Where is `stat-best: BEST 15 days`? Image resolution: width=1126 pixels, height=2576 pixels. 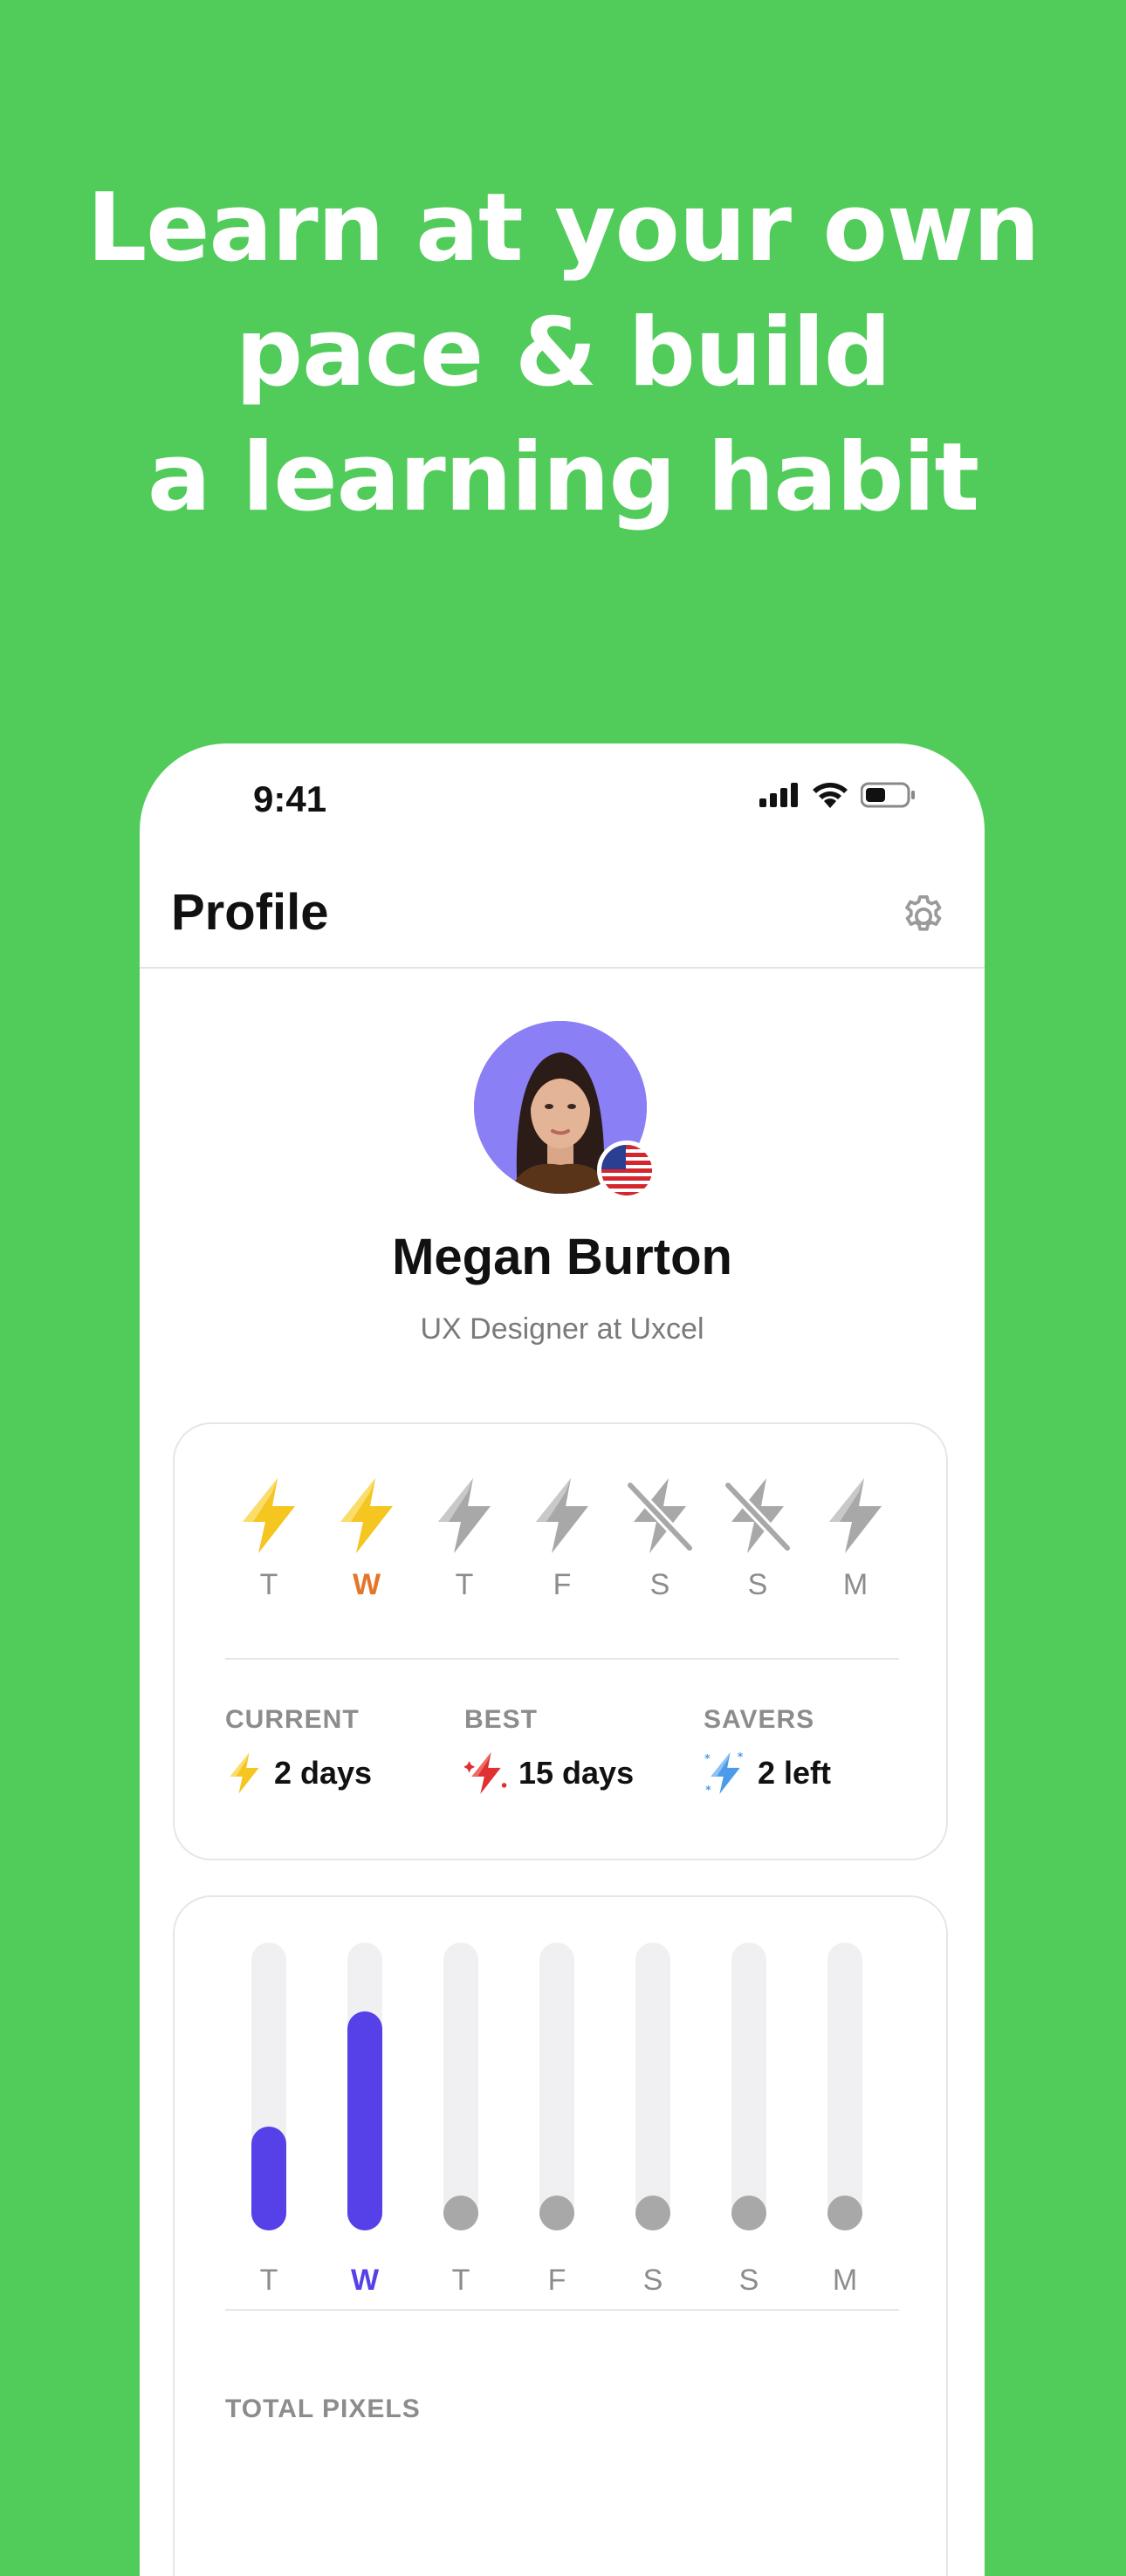 stat-best: BEST 15 days is located at coordinates (549, 1751).